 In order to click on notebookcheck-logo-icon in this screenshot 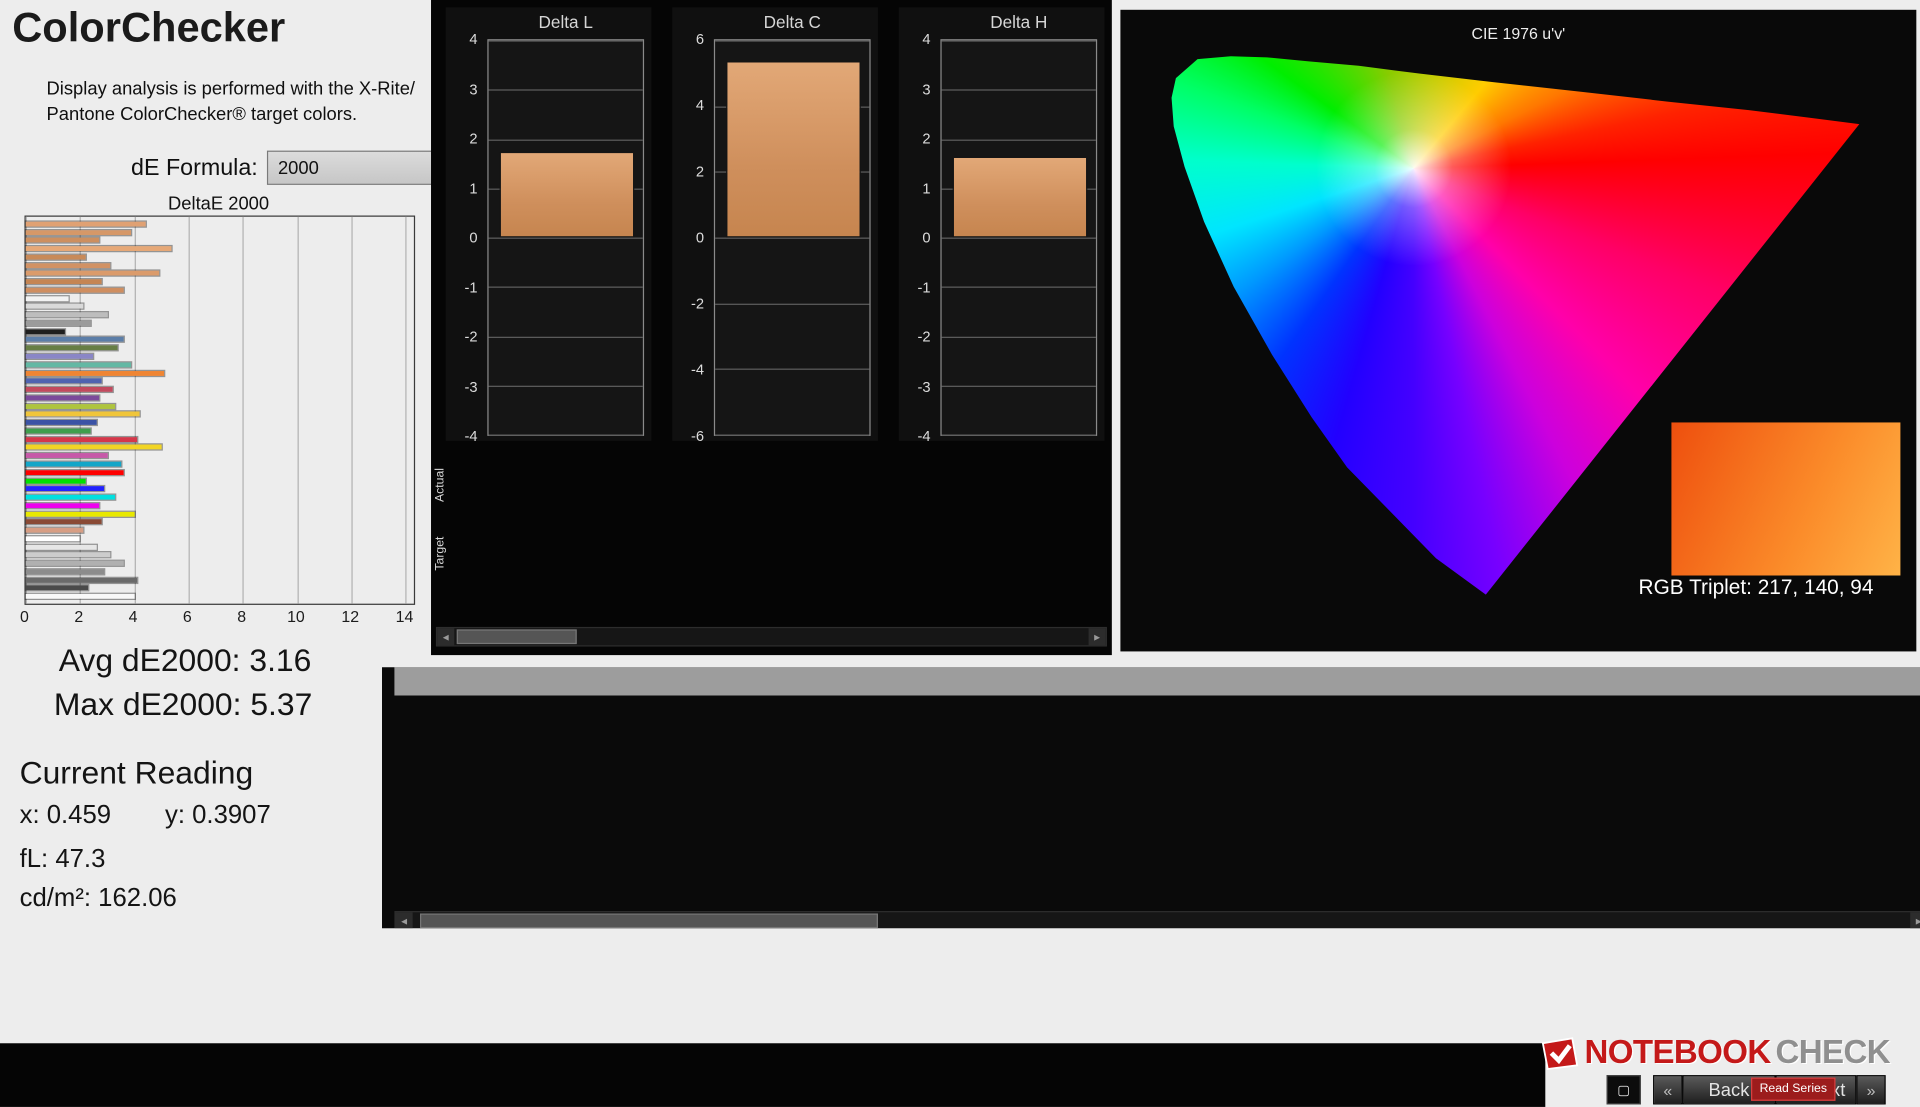, I will do `click(1560, 1053)`.